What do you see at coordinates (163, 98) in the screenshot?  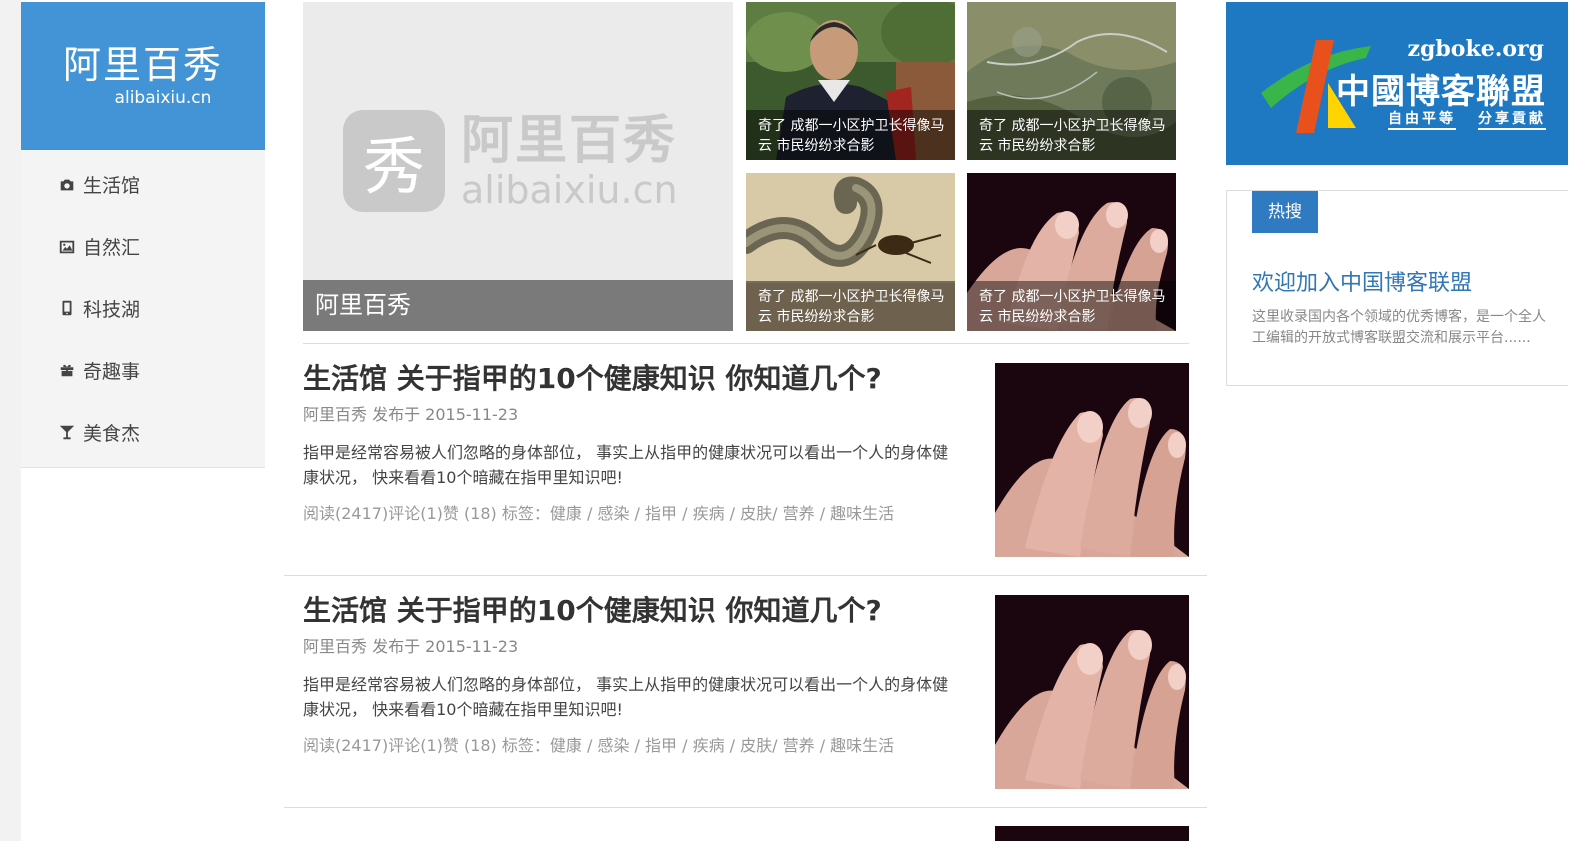 I see `logo-text-en: alibaixiu.cn` at bounding box center [163, 98].